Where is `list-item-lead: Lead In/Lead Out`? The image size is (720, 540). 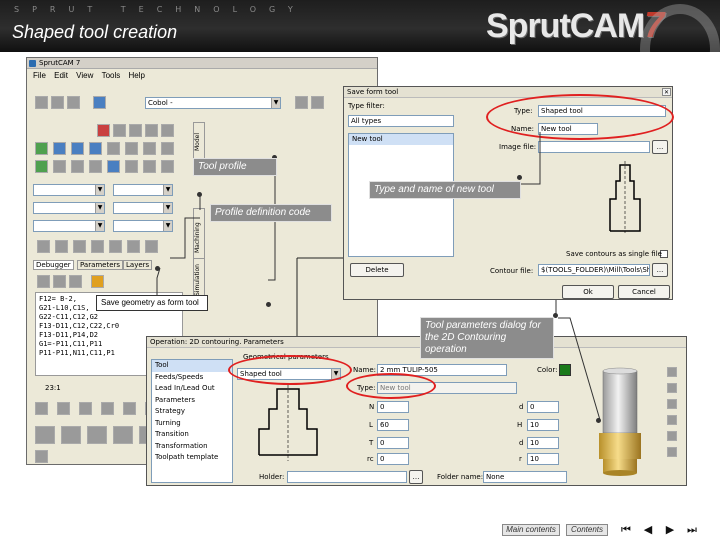
list-item-lead: Lead In/Lead Out is located at coordinates (192, 389).